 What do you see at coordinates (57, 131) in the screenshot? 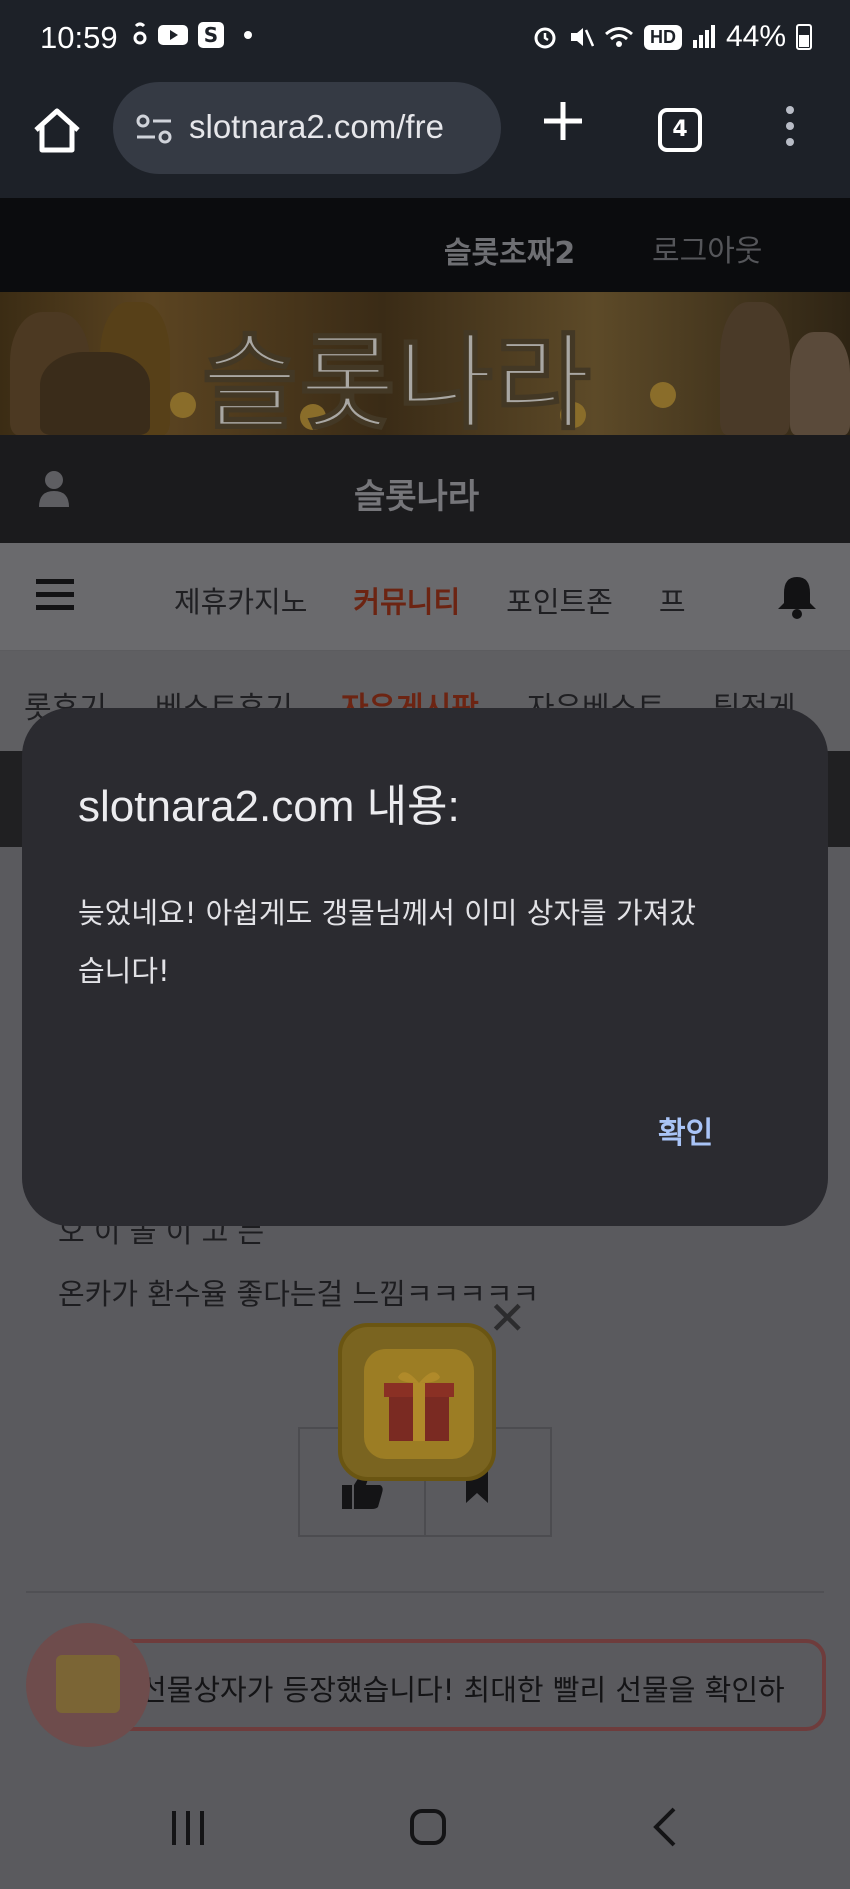
I see `home-button` at bounding box center [57, 131].